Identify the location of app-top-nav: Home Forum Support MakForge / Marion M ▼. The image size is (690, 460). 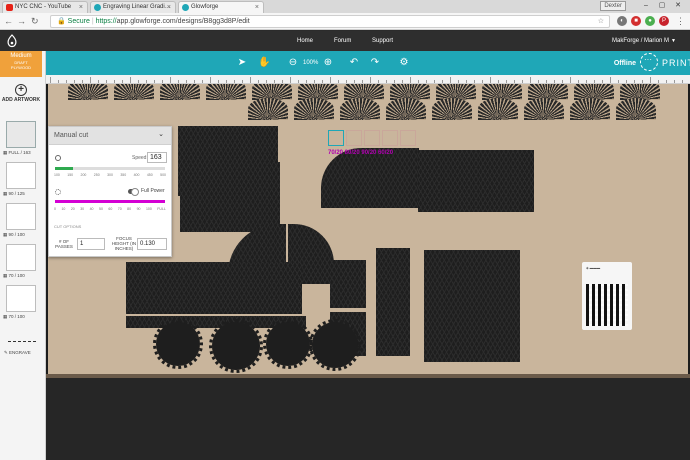
(345, 41).